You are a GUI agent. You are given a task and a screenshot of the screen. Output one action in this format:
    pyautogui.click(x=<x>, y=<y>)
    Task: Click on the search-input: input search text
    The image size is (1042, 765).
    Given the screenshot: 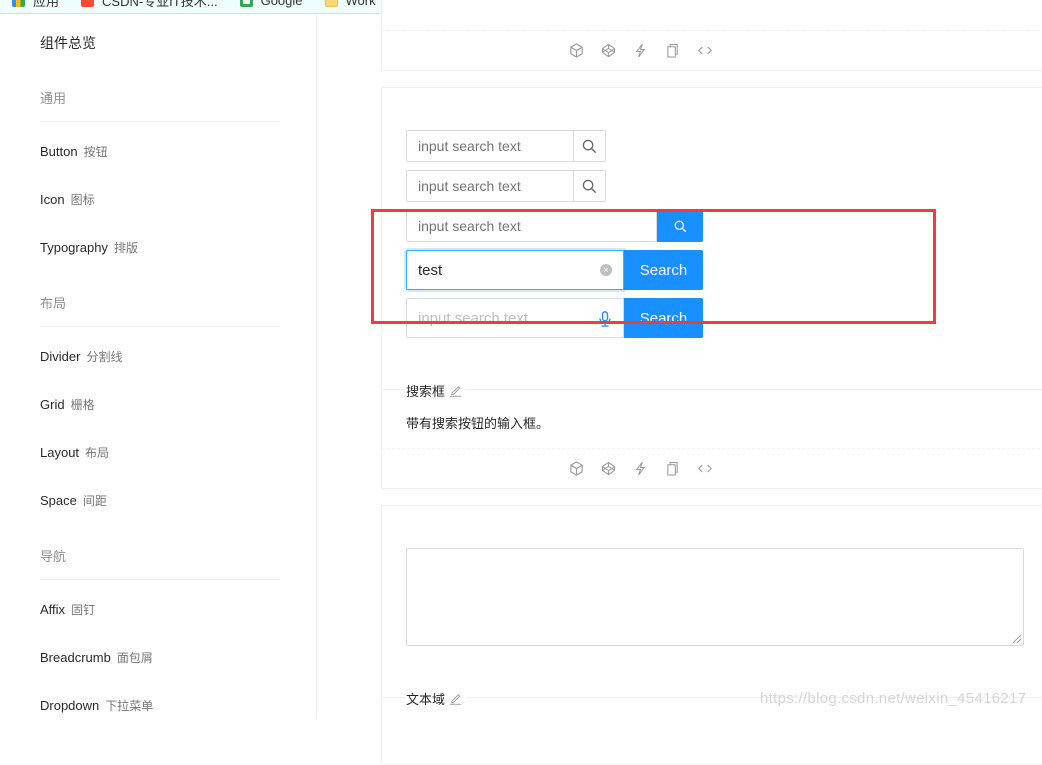 What is the action you would take?
    pyautogui.click(x=515, y=318)
    